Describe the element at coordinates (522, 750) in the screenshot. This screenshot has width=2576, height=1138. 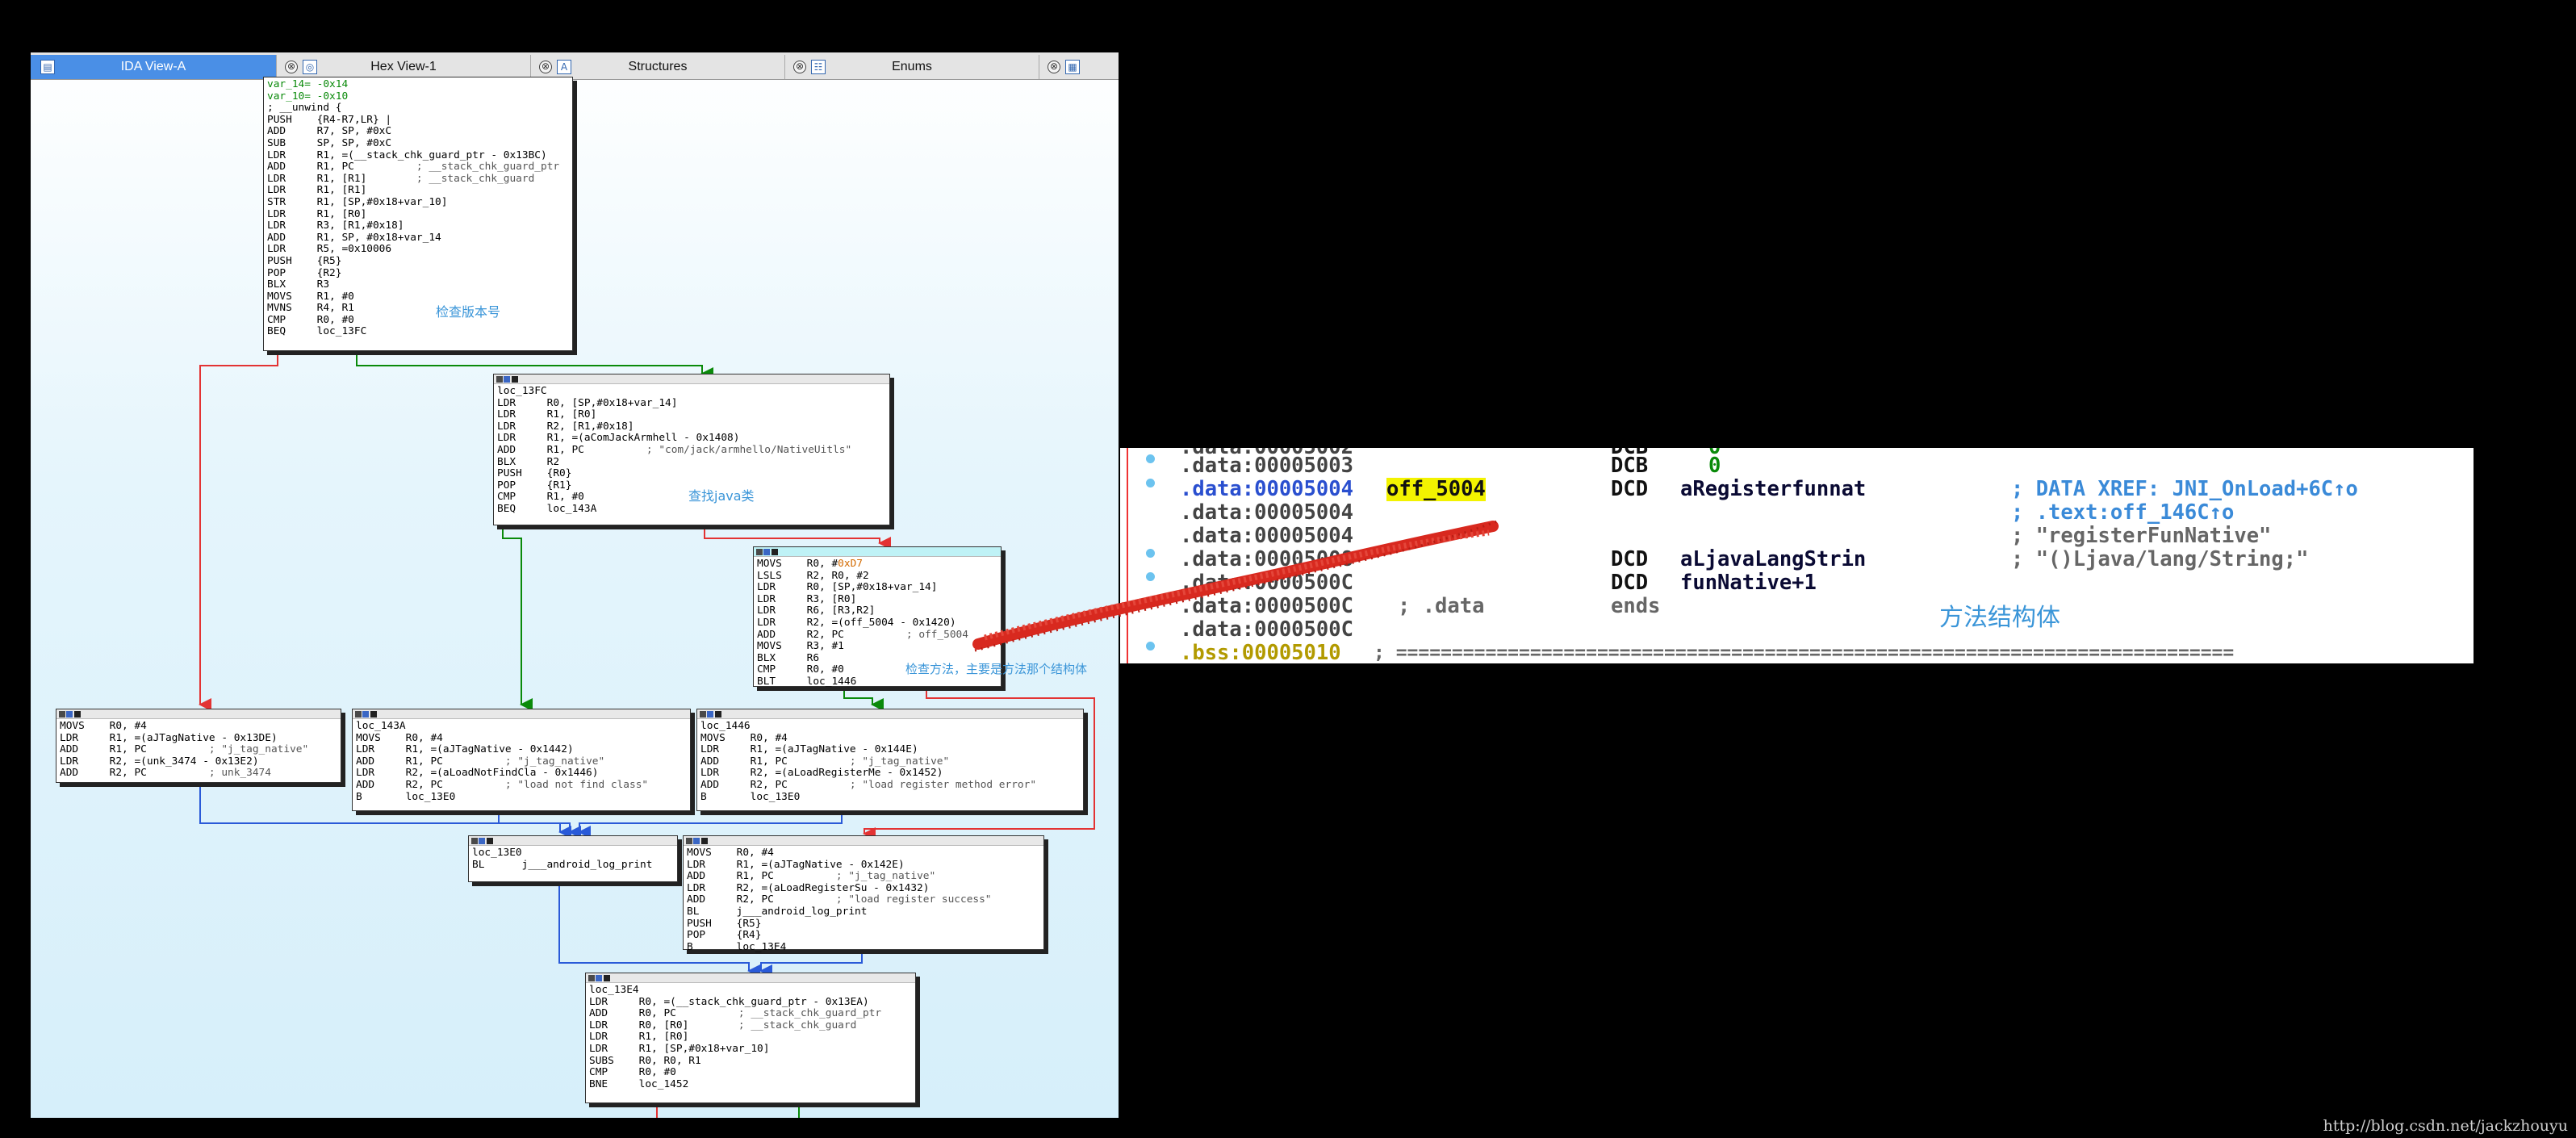
I see `asm-line: LDR R1, =(aJTagNative - 0x1442)` at that location.